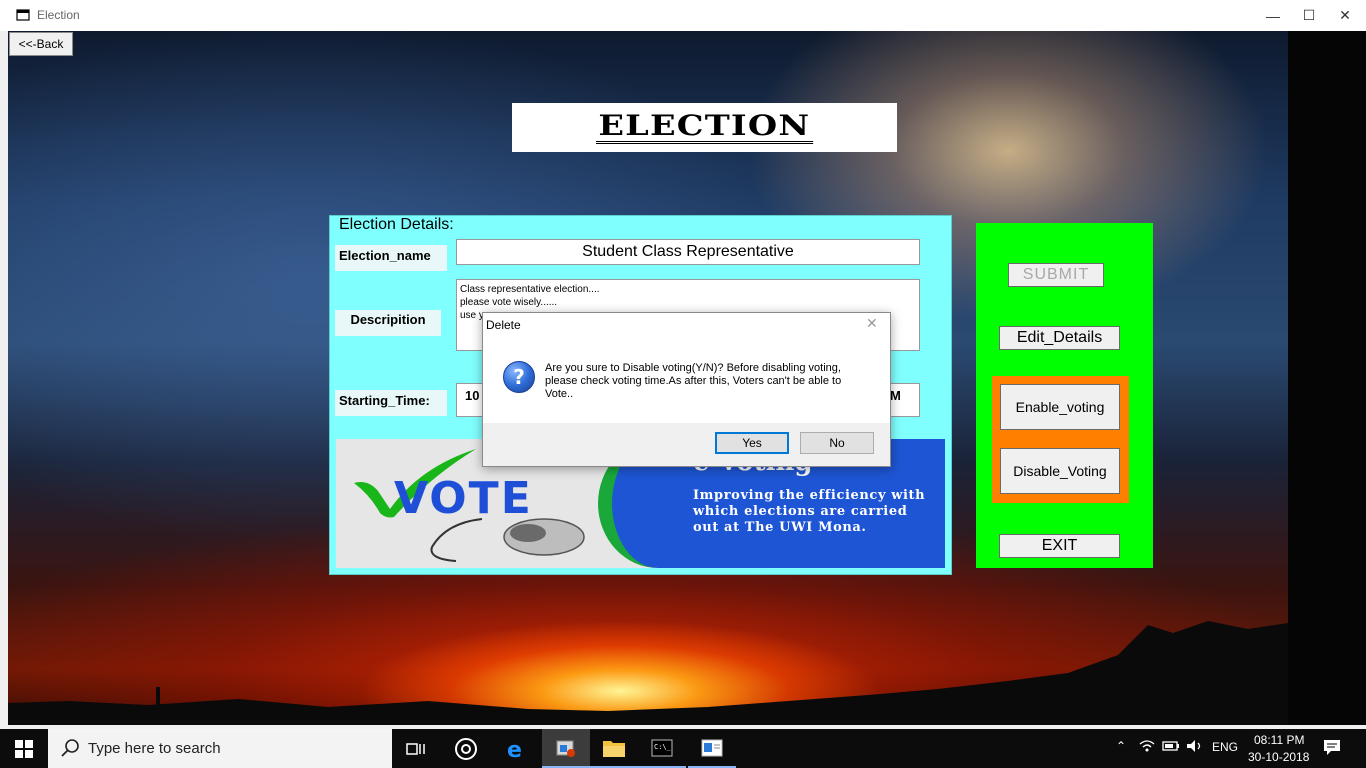 This screenshot has height=768, width=1366. I want to click on no-button: No, so click(837, 443).